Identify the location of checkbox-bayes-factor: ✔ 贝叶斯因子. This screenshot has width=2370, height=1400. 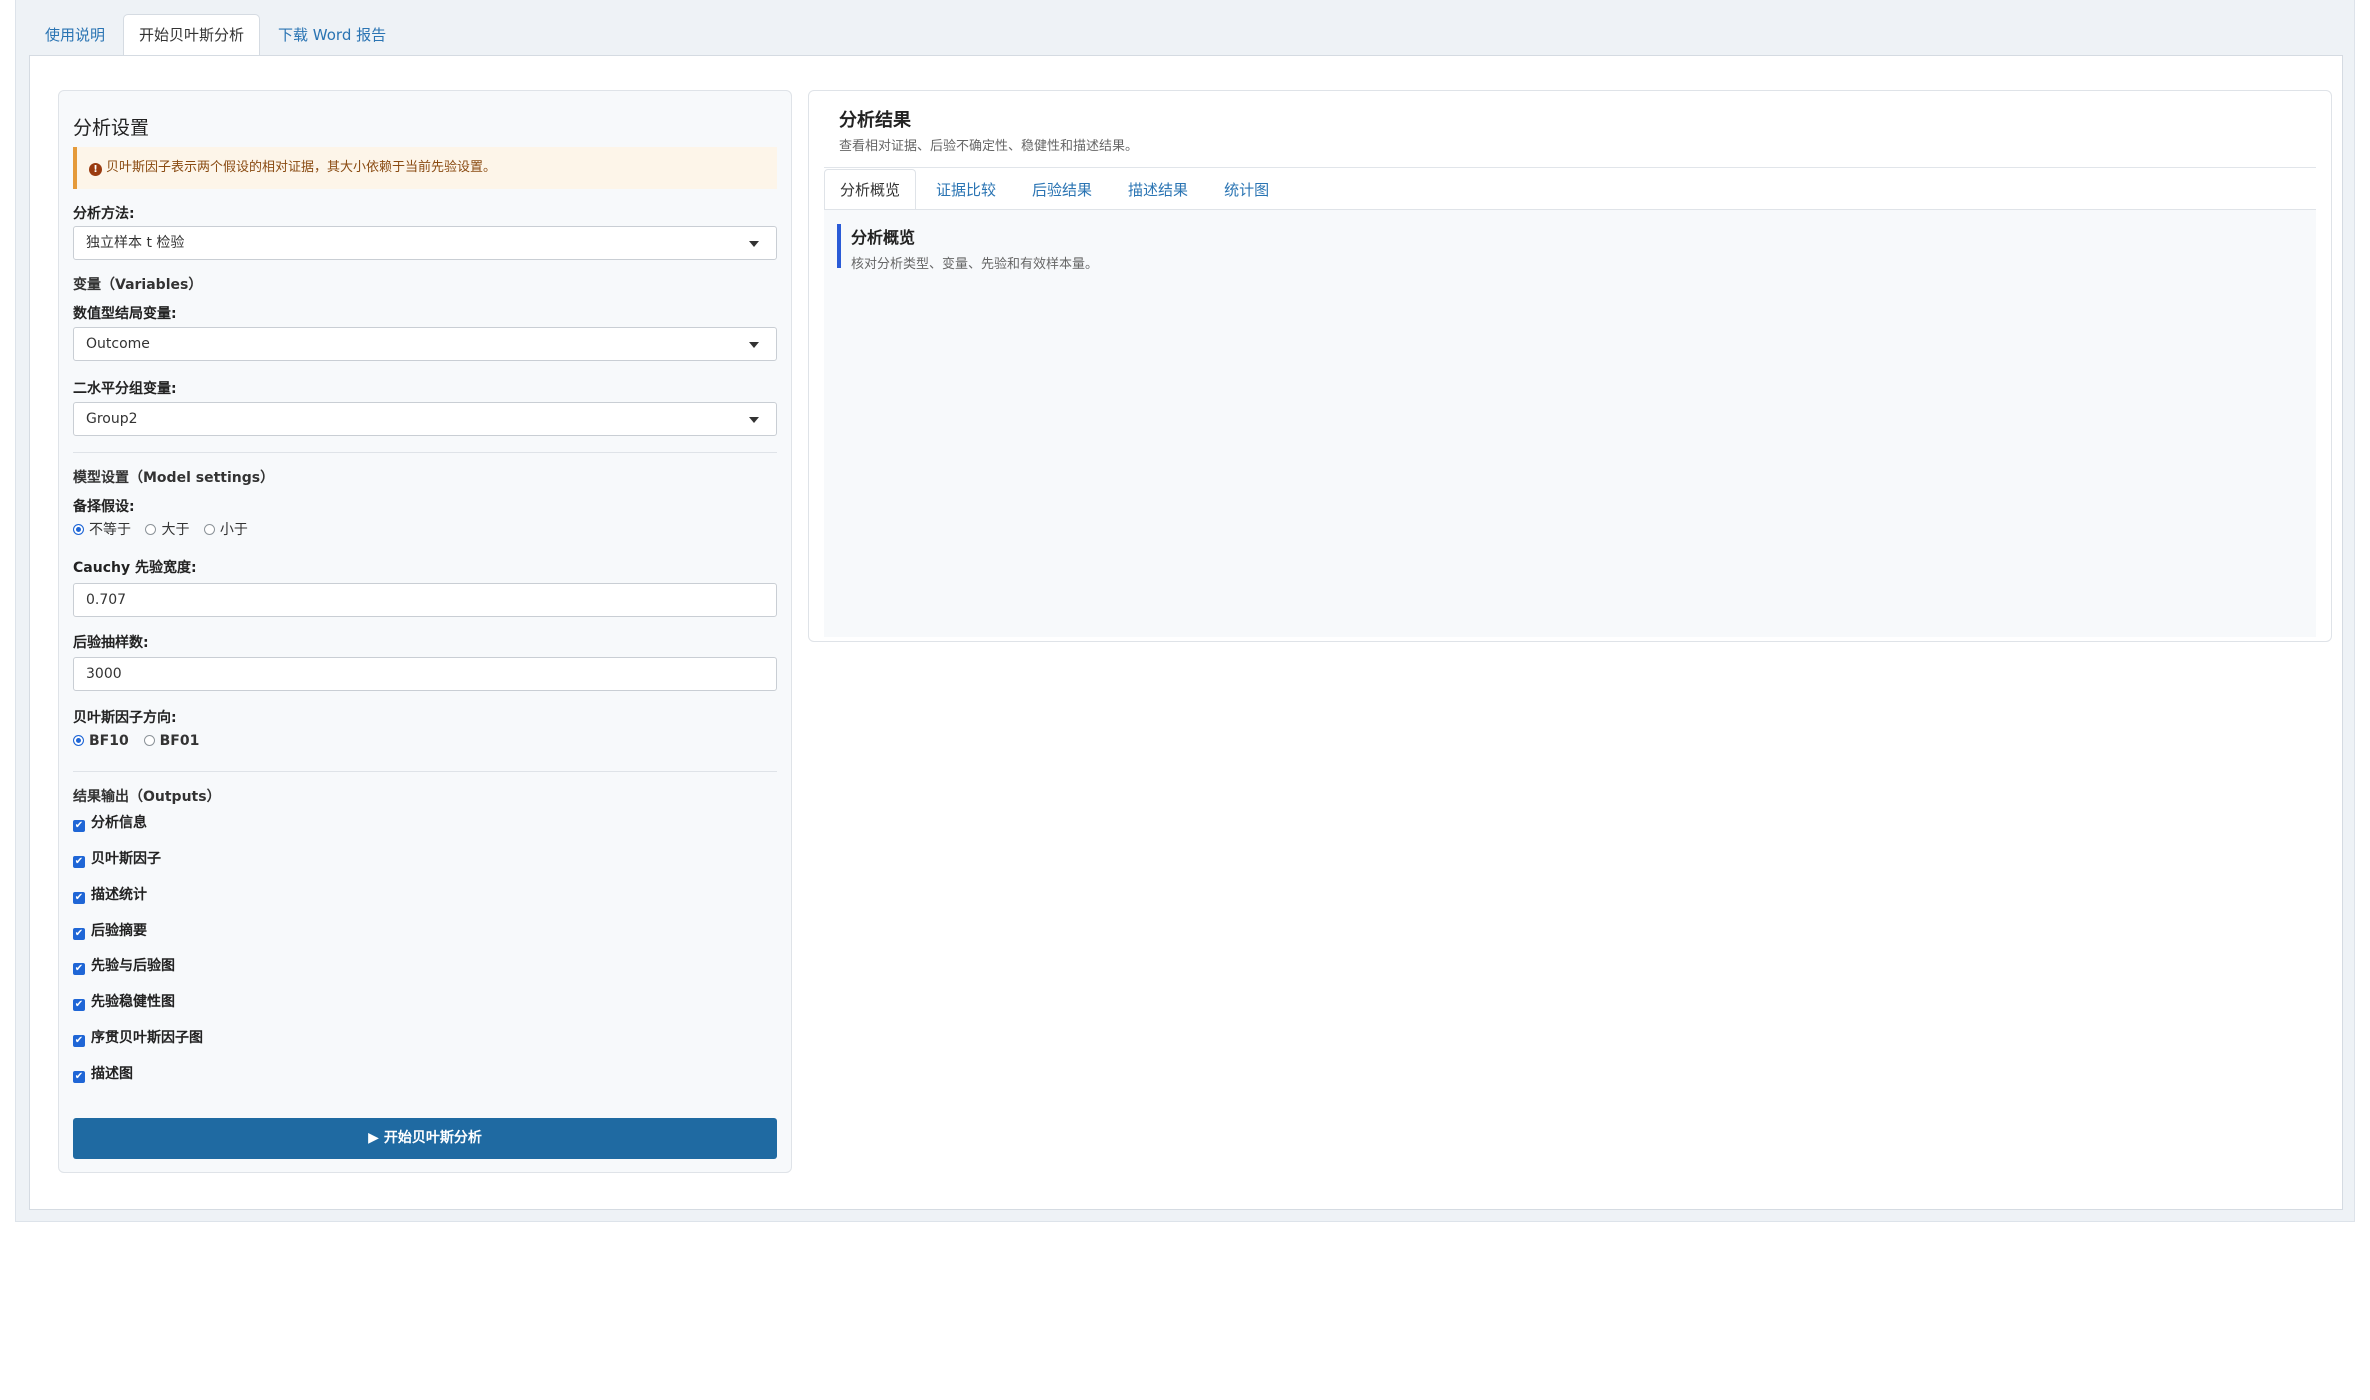
(425, 859).